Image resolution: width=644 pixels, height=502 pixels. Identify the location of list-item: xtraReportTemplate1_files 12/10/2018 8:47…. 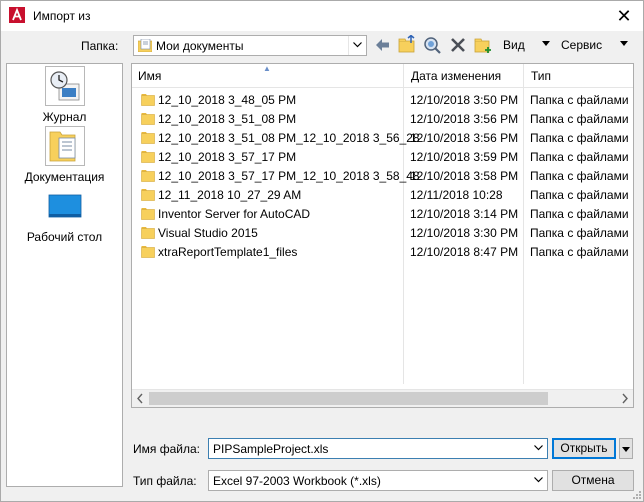
(382, 251).